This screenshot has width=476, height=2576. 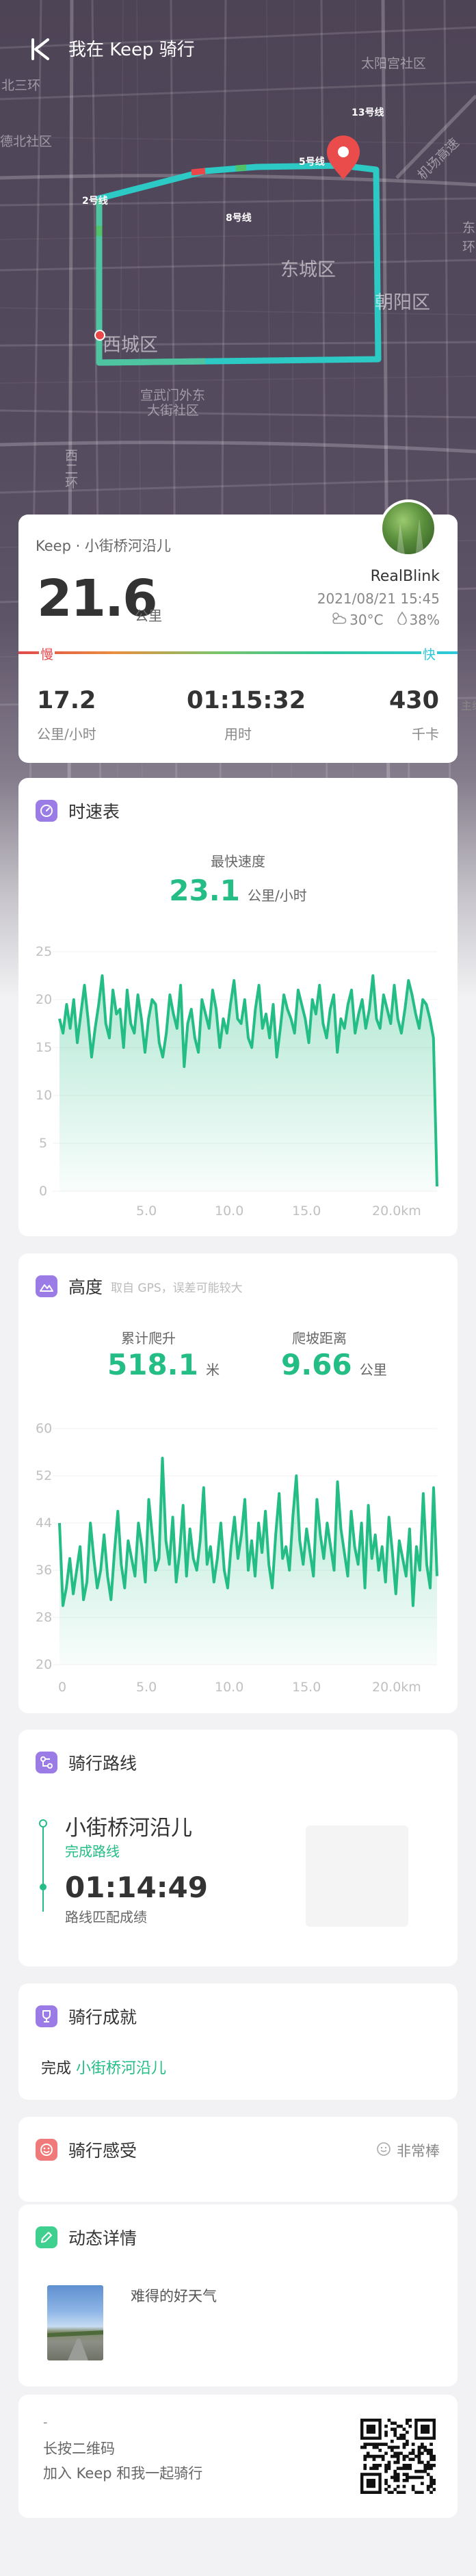 I want to click on route-name: 小街桥河沿儿, so click(x=128, y=1825).